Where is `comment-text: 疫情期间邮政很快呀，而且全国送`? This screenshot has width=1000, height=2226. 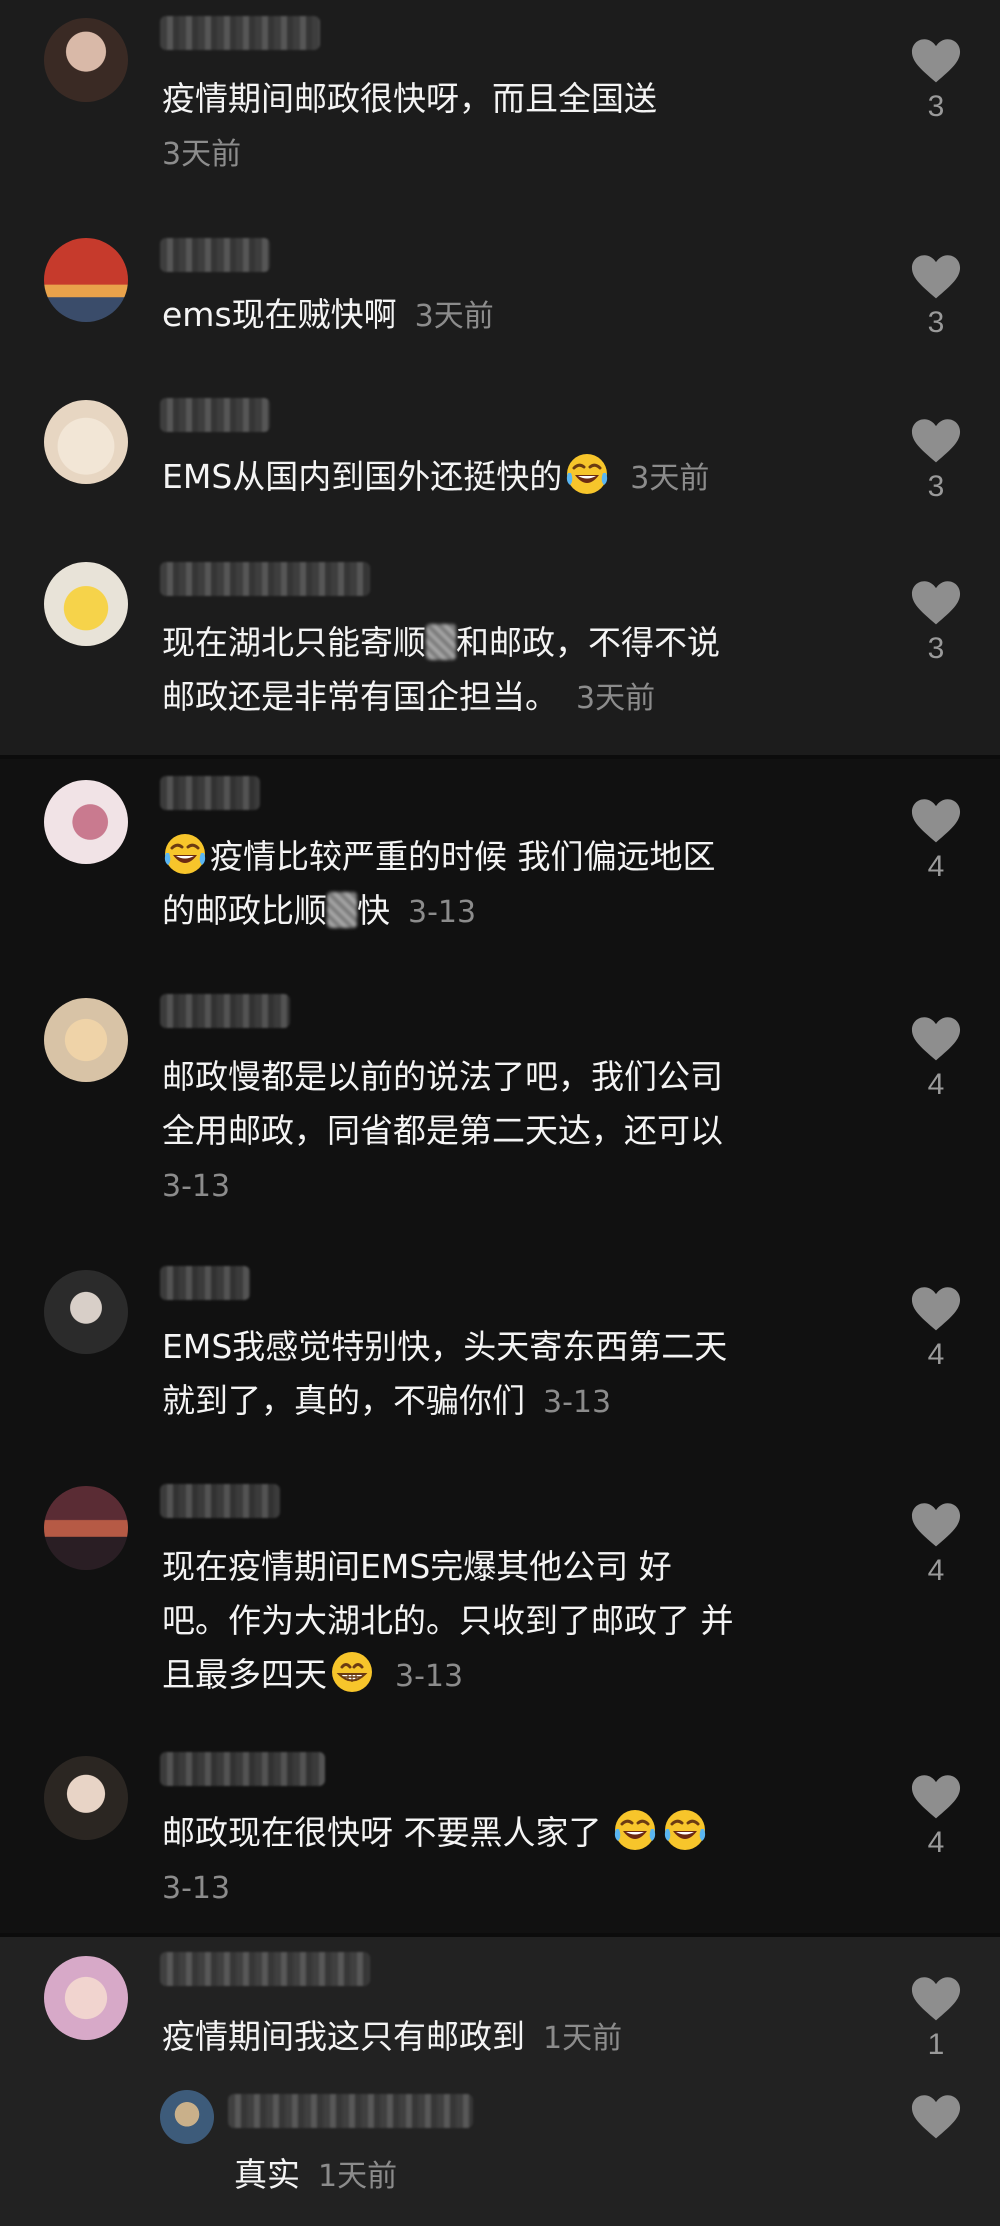
comment-text: 疫情期间邮政很快呀，而且全国送 is located at coordinates (409, 98).